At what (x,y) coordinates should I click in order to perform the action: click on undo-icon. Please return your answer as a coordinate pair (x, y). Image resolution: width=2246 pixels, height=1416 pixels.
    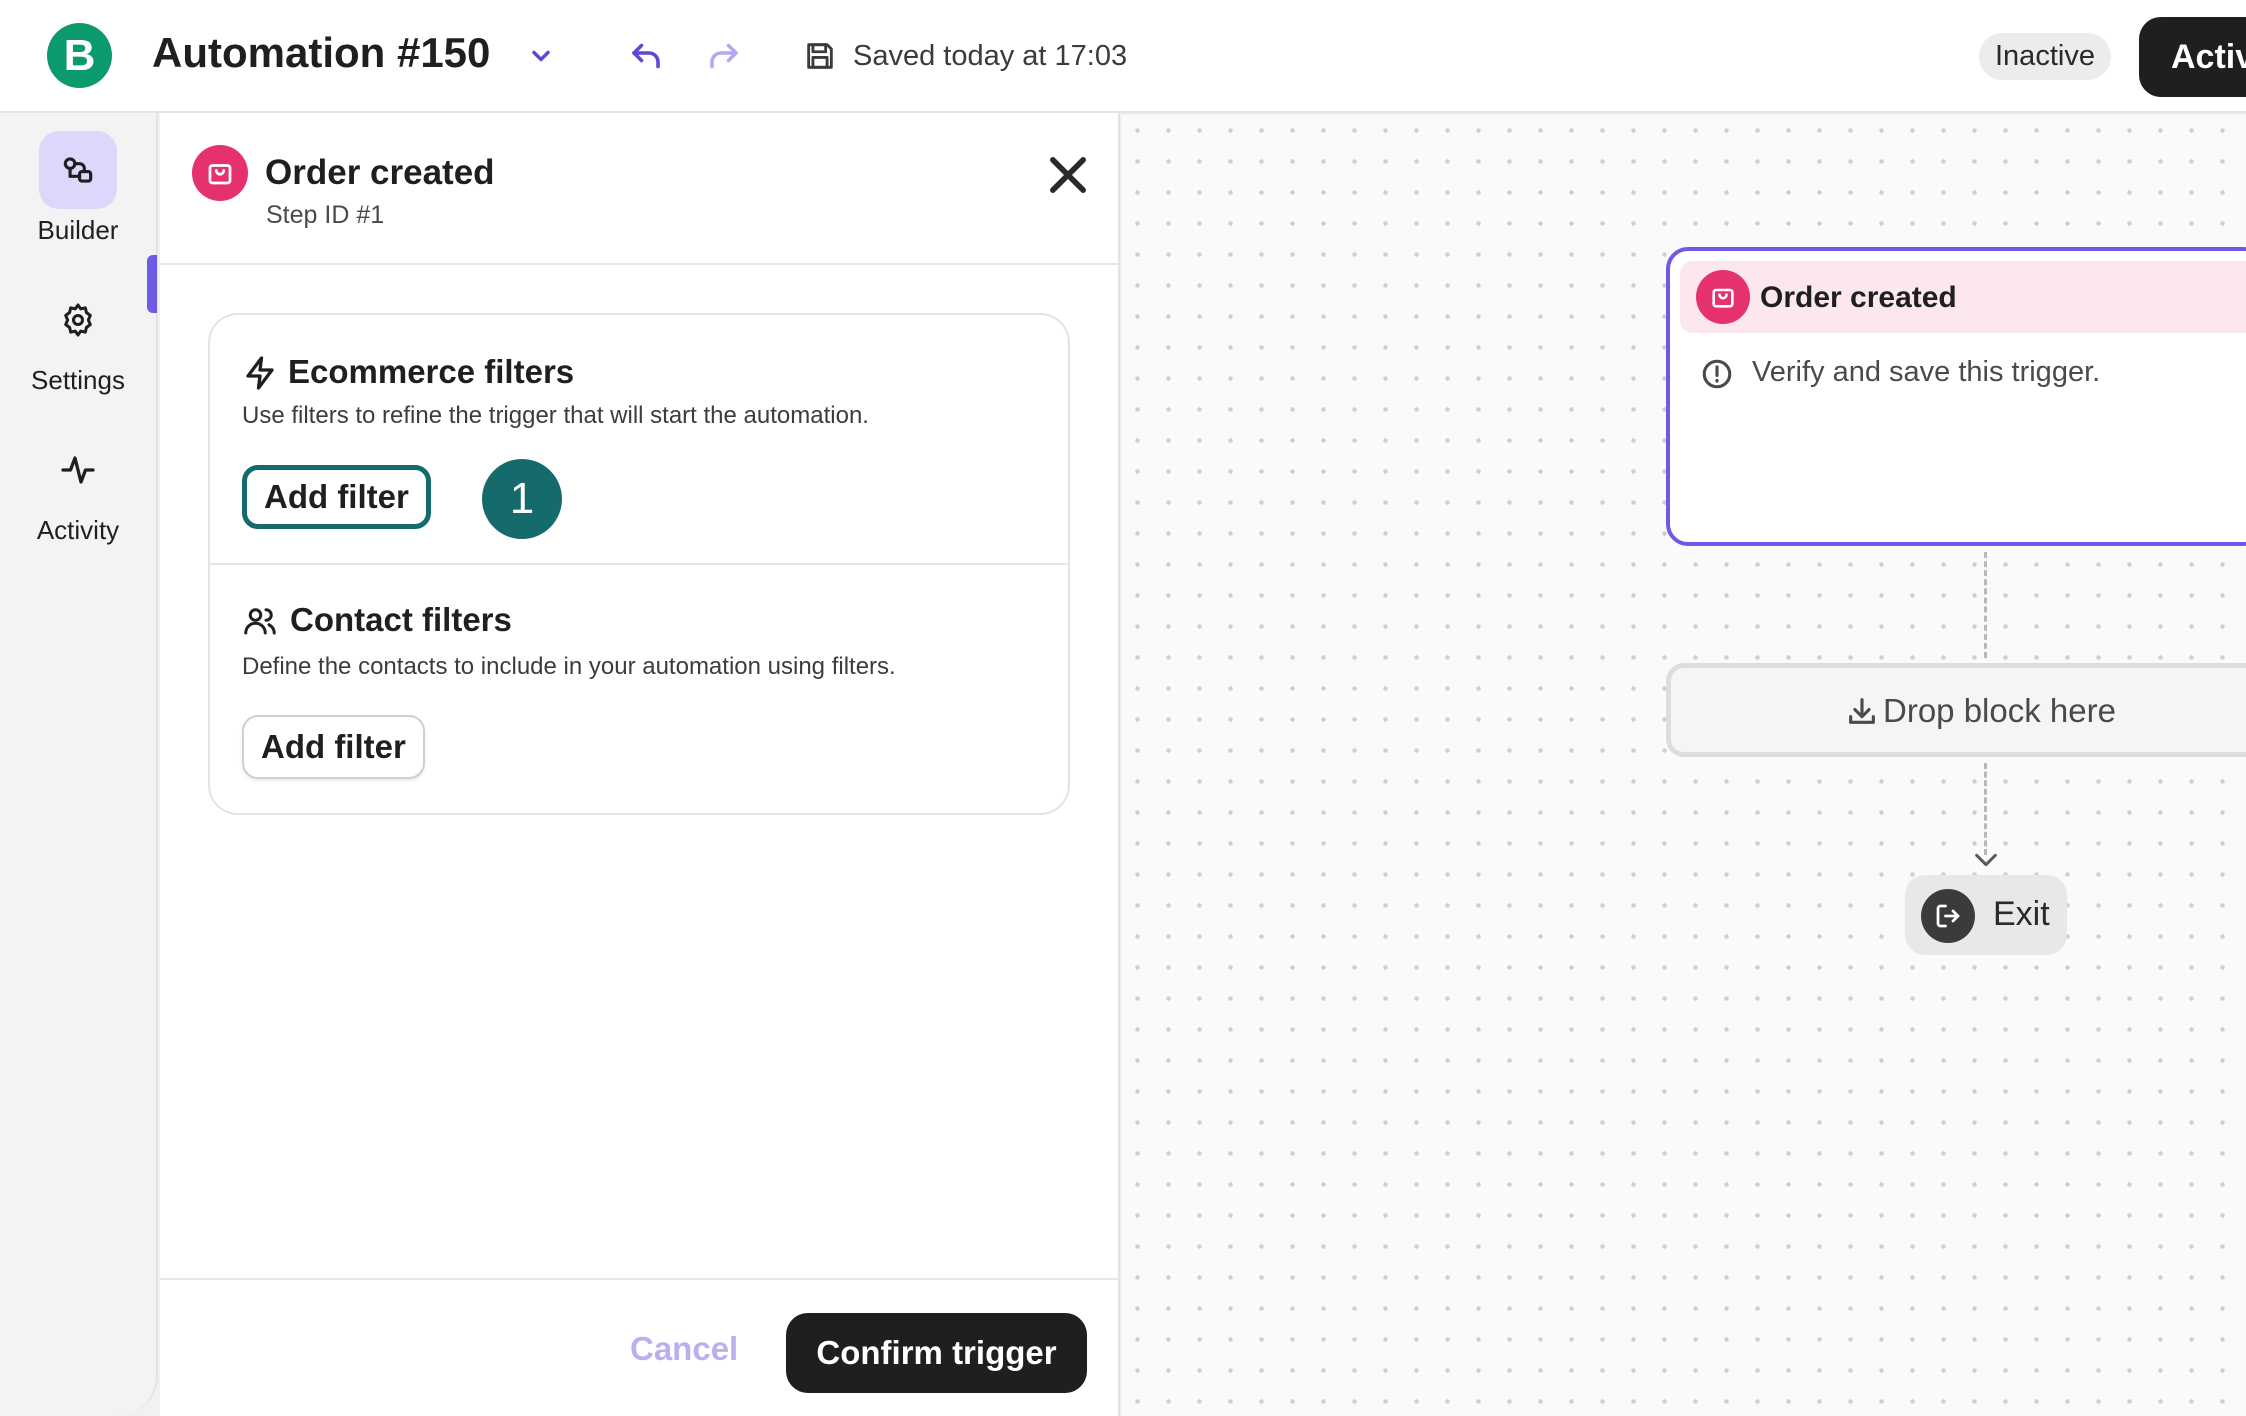
    Looking at the image, I should click on (646, 56).